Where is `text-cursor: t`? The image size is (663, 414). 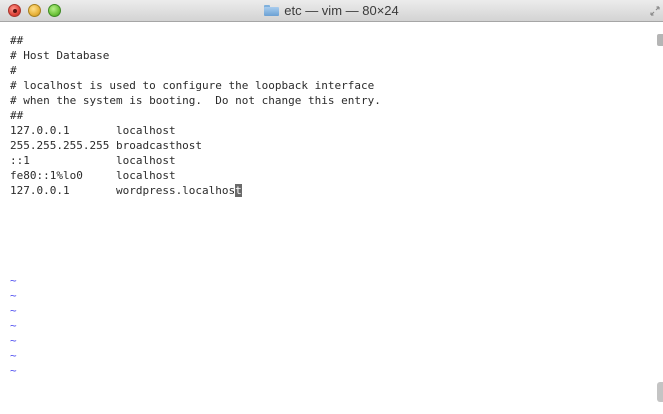
text-cursor: t is located at coordinates (238, 190).